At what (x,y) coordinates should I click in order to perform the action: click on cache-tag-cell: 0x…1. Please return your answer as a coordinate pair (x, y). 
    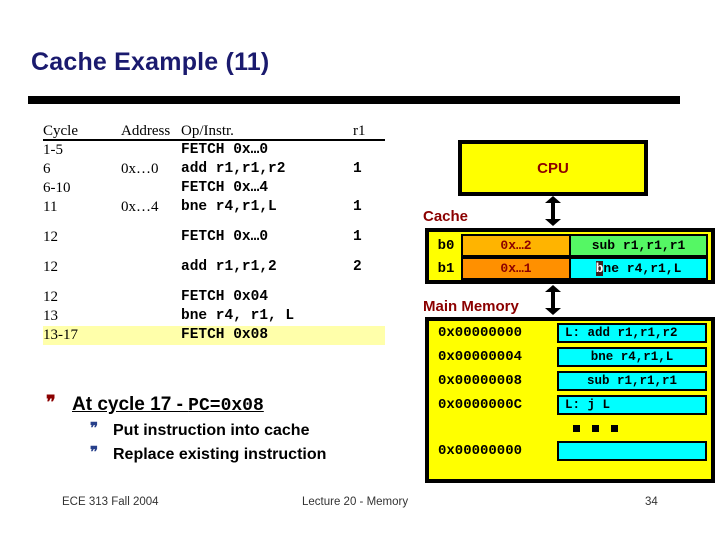
    Looking at the image, I should click on (516, 268).